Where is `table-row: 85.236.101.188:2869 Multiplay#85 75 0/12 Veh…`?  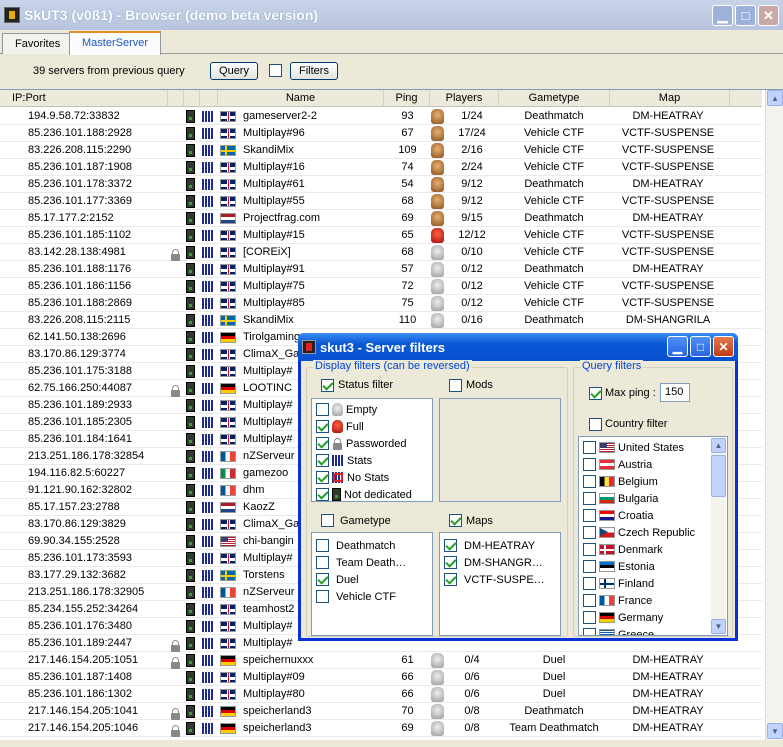 table-row: 85.236.101.188:2869 Multiplay#85 75 0/12 Veh… is located at coordinates (381, 303).